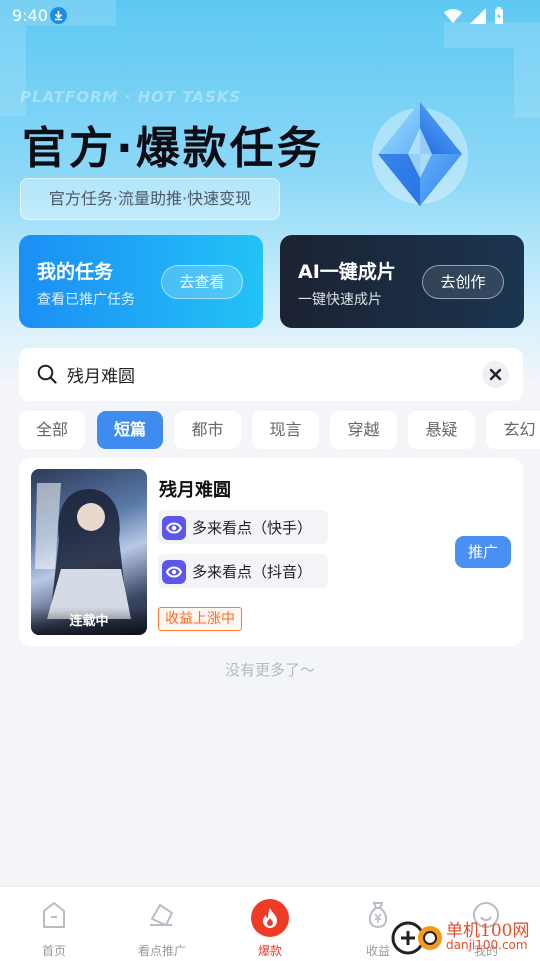 This screenshot has height=961, width=540. I want to click on tab-time-travel: 穿越, so click(363, 430).